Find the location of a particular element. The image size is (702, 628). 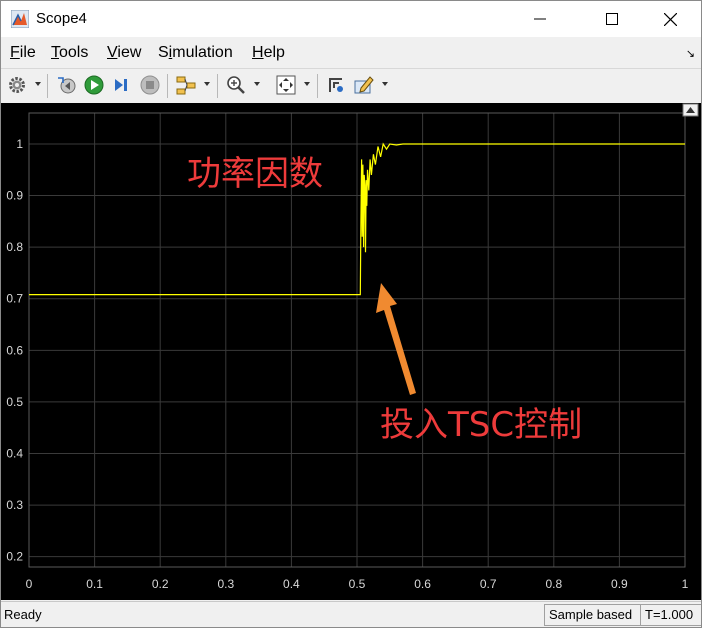

close-icon is located at coordinates (670, 19).